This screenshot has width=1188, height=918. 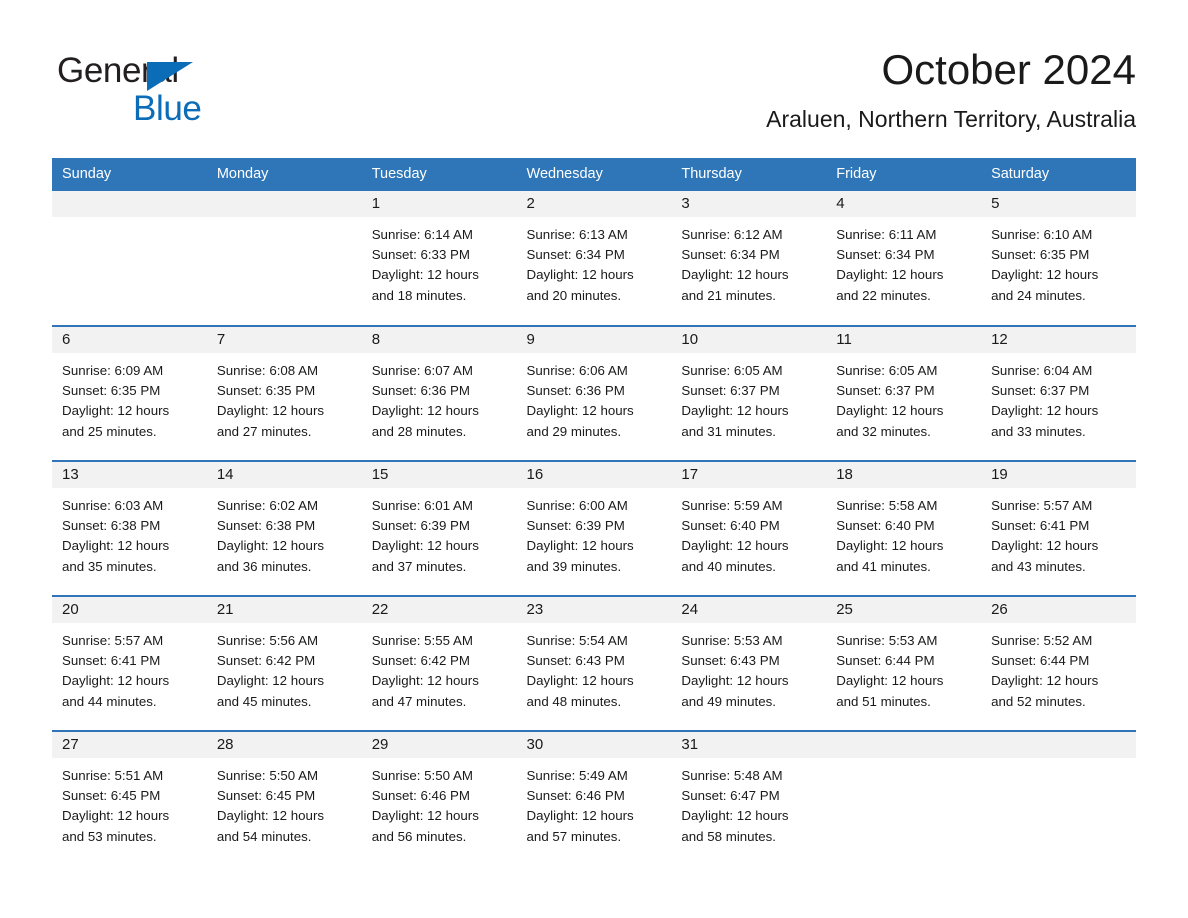 I want to click on calendar-cell-empty, so click(x=904, y=798).